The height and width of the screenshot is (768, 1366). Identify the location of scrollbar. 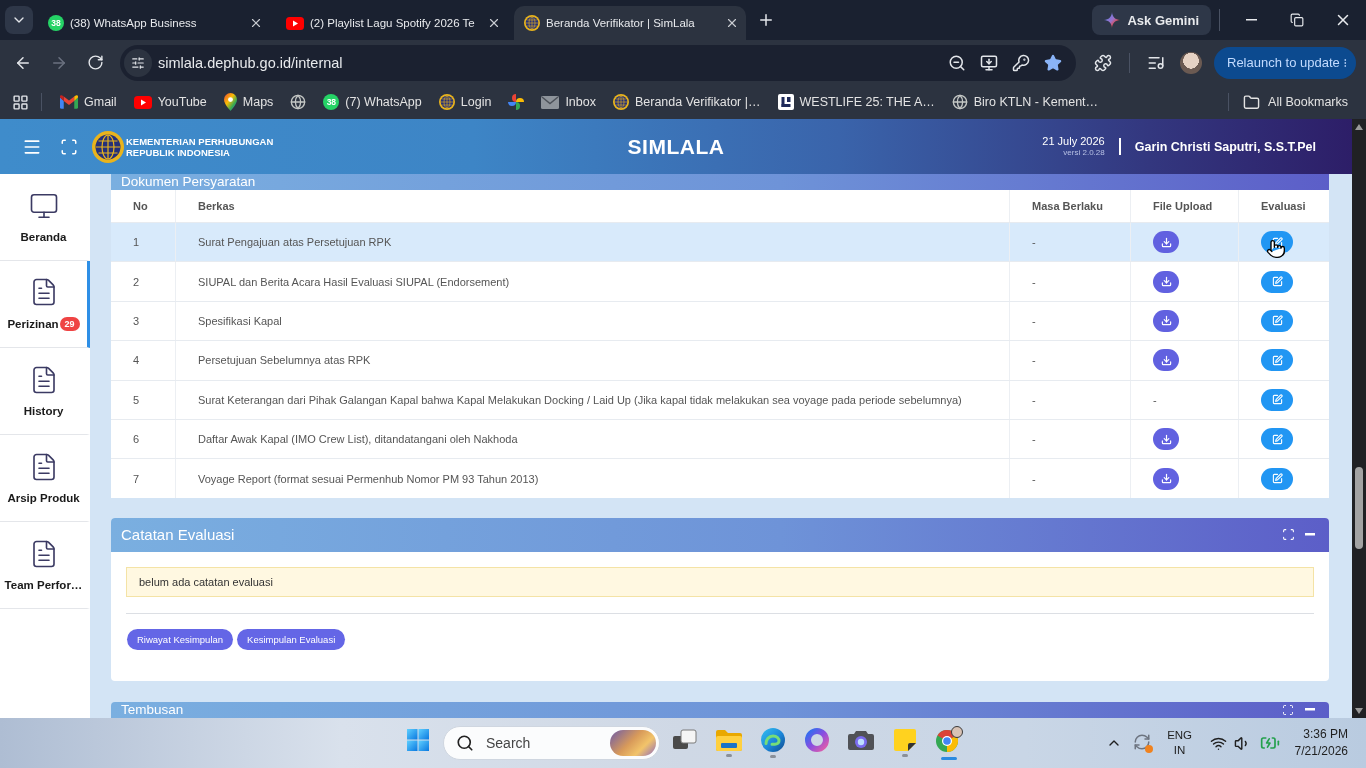
(1359, 418).